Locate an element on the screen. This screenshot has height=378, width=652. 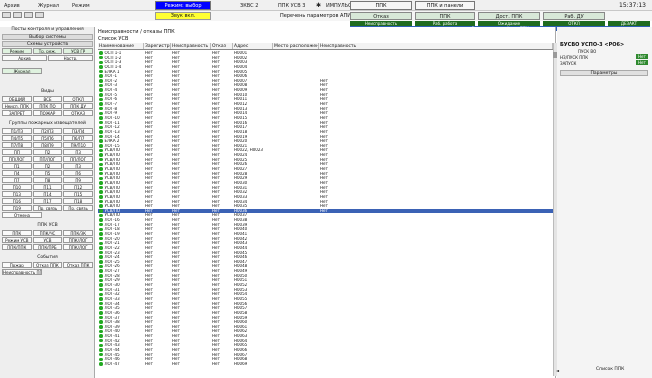
left-button: ВСЕ is located at coordinates (47, 99).